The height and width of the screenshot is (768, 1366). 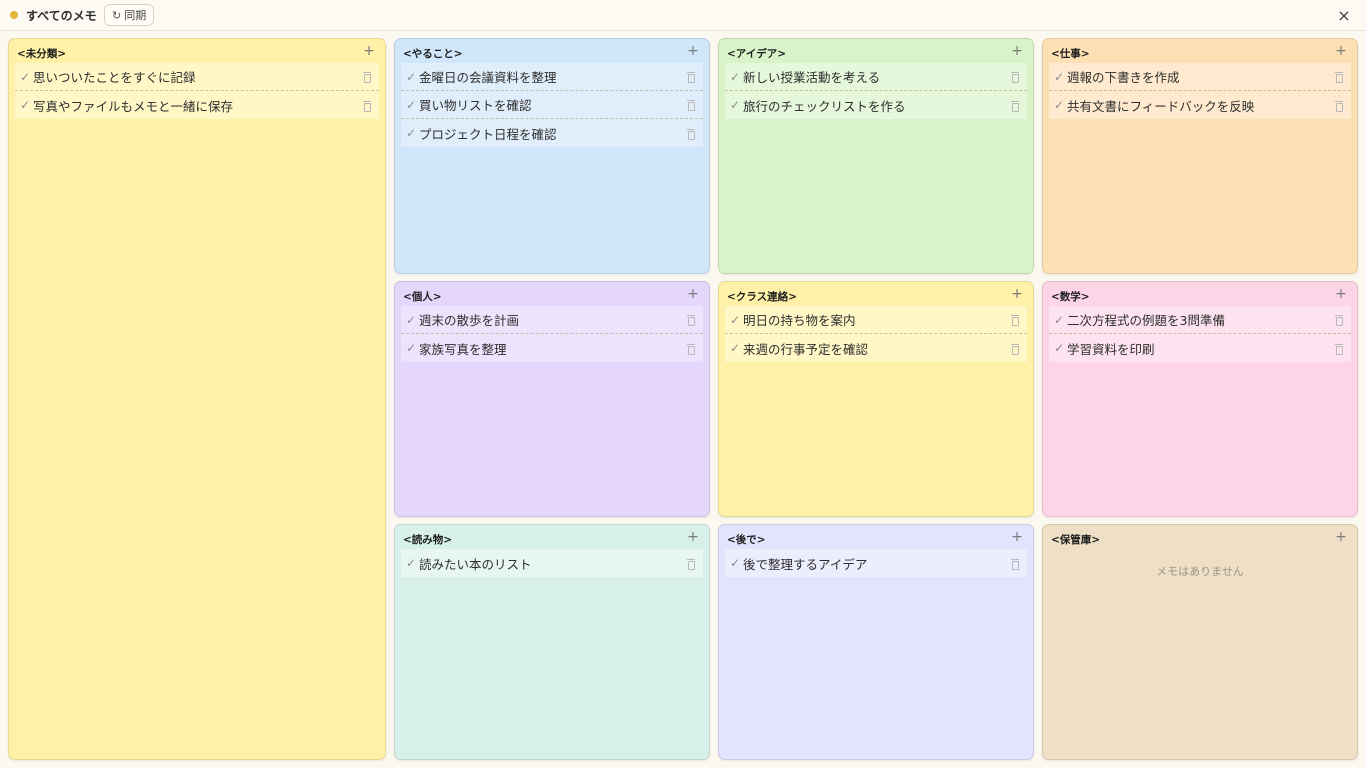 I want to click on panel-title: <仕事>, so click(x=1070, y=54).